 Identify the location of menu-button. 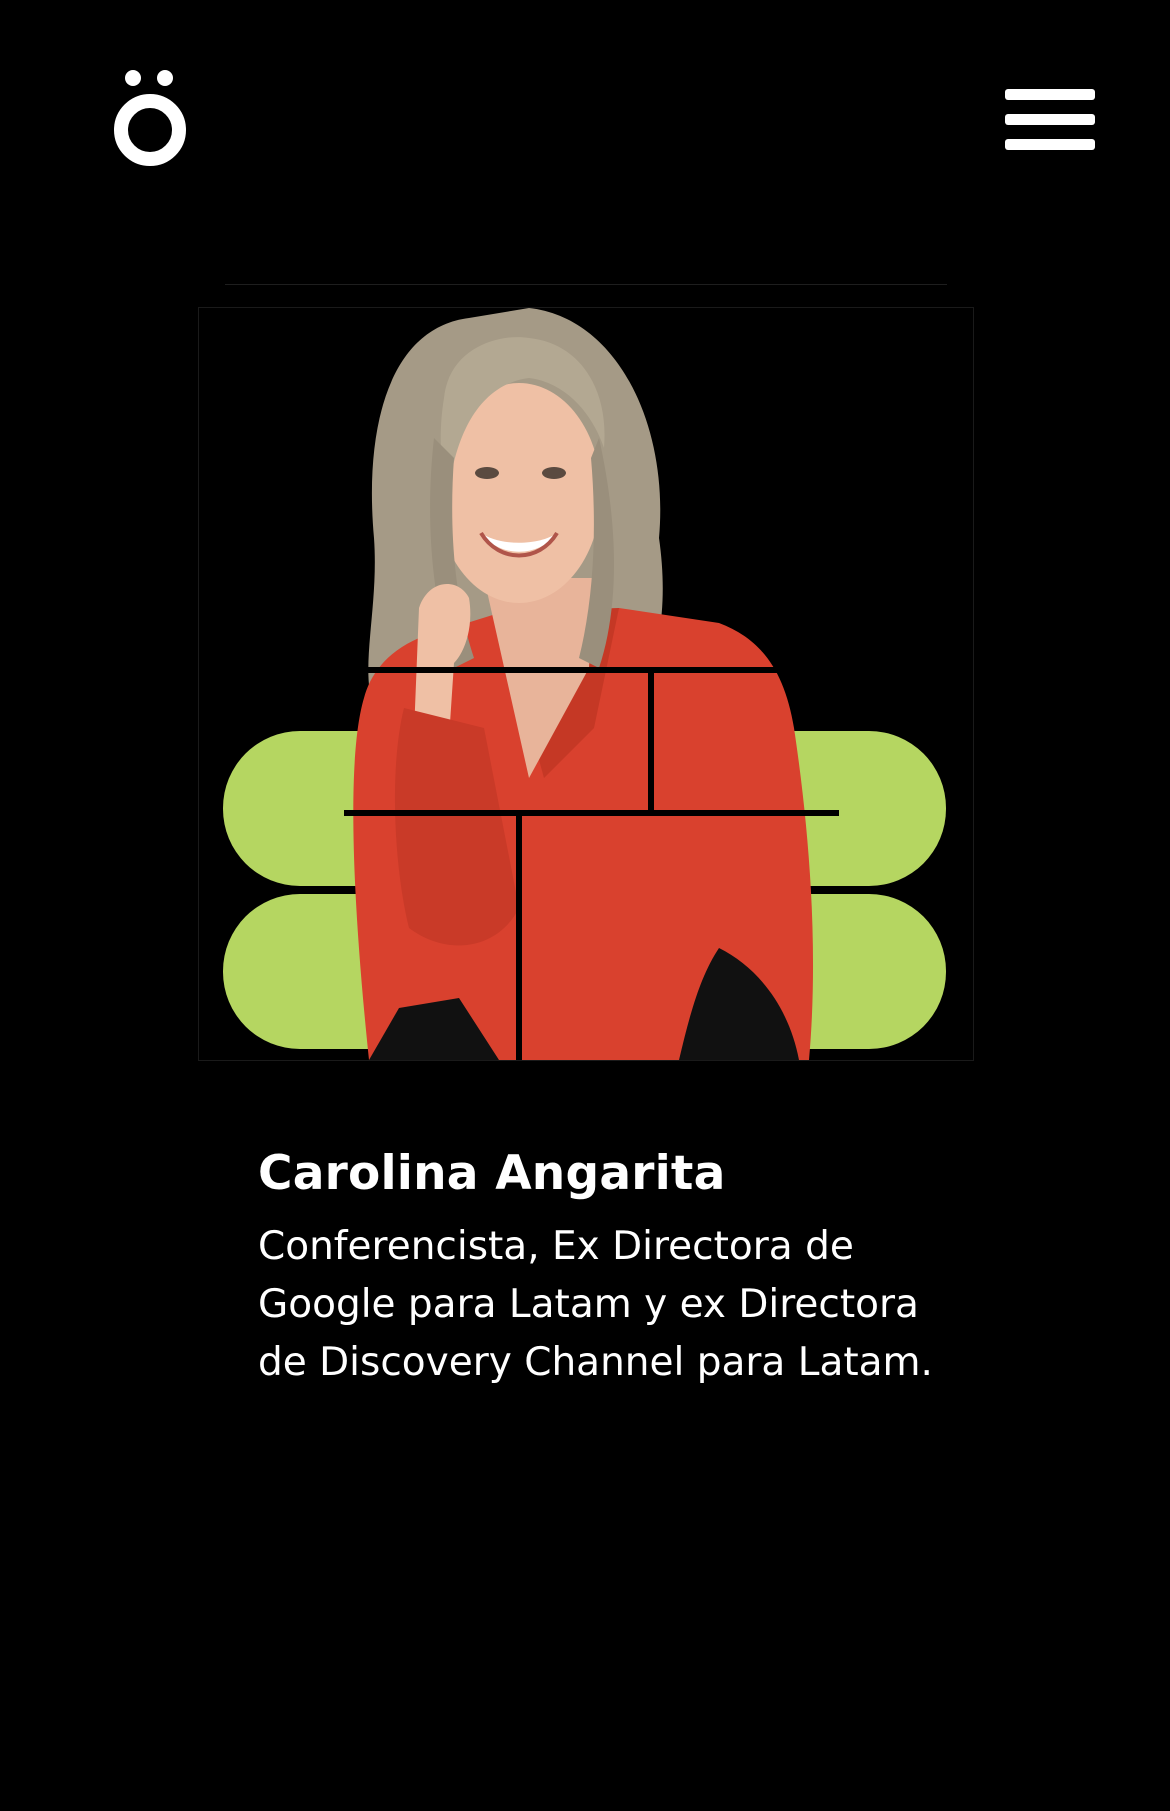
(1050, 120).